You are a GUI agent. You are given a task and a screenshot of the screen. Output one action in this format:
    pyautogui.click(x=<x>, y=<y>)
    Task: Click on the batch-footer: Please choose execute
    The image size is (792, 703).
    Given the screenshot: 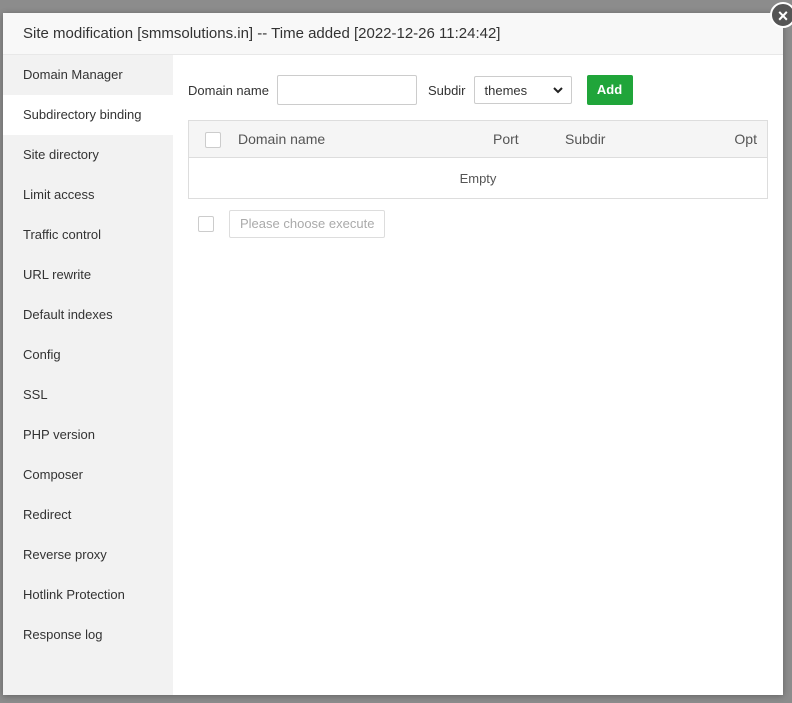 What is the action you would take?
    pyautogui.click(x=478, y=224)
    